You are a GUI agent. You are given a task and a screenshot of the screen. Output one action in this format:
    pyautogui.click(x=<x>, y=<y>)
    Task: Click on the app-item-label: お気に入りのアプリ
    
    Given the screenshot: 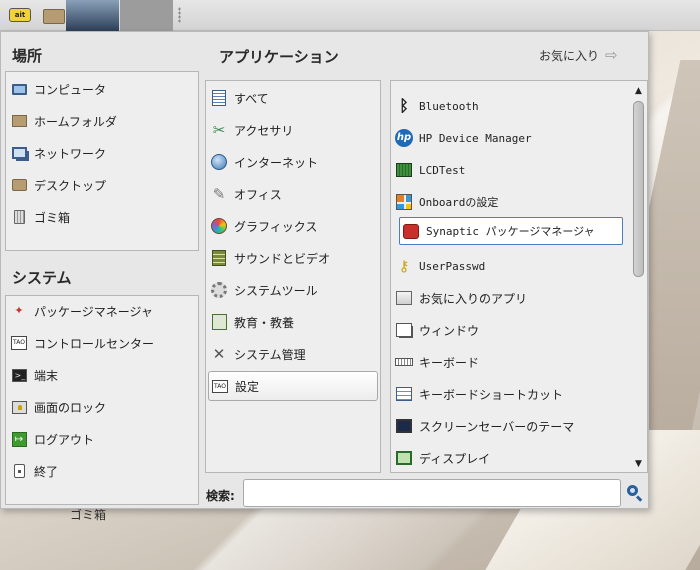 What is the action you would take?
    pyautogui.click(x=473, y=298)
    